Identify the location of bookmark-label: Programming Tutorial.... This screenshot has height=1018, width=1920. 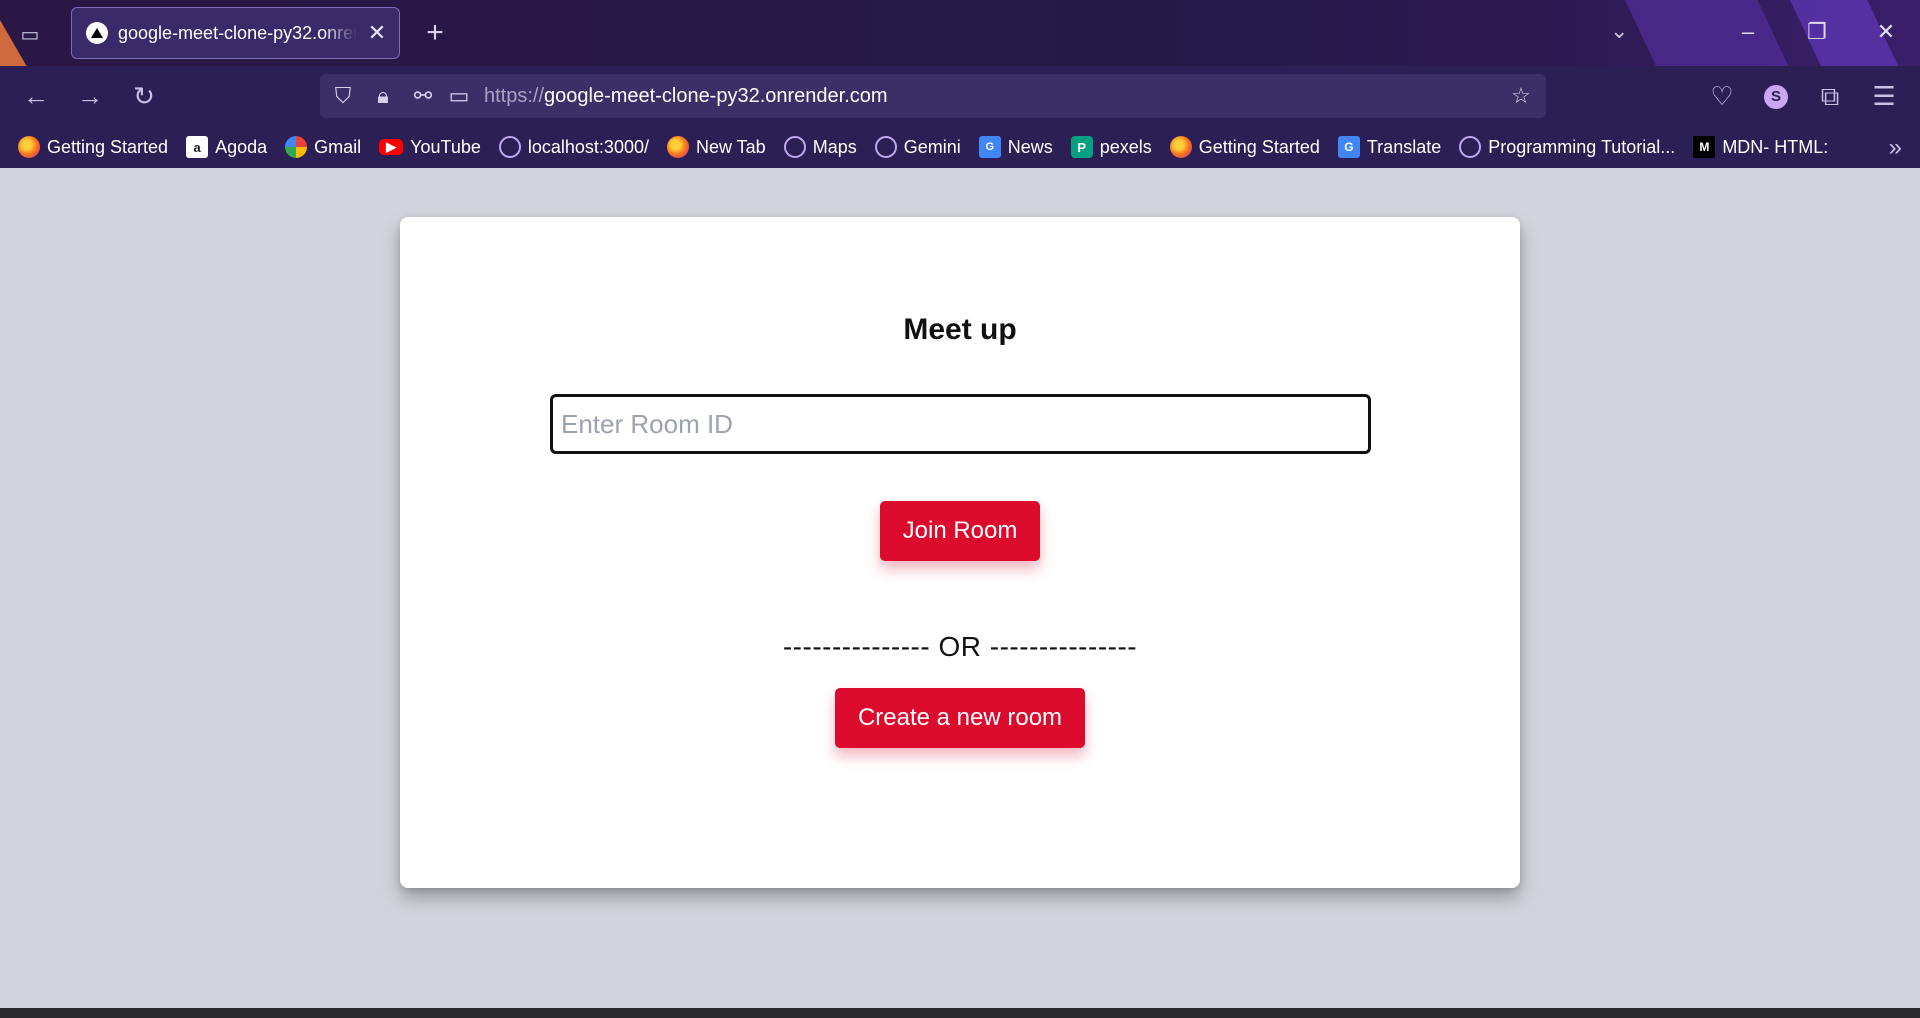
(1582, 146).